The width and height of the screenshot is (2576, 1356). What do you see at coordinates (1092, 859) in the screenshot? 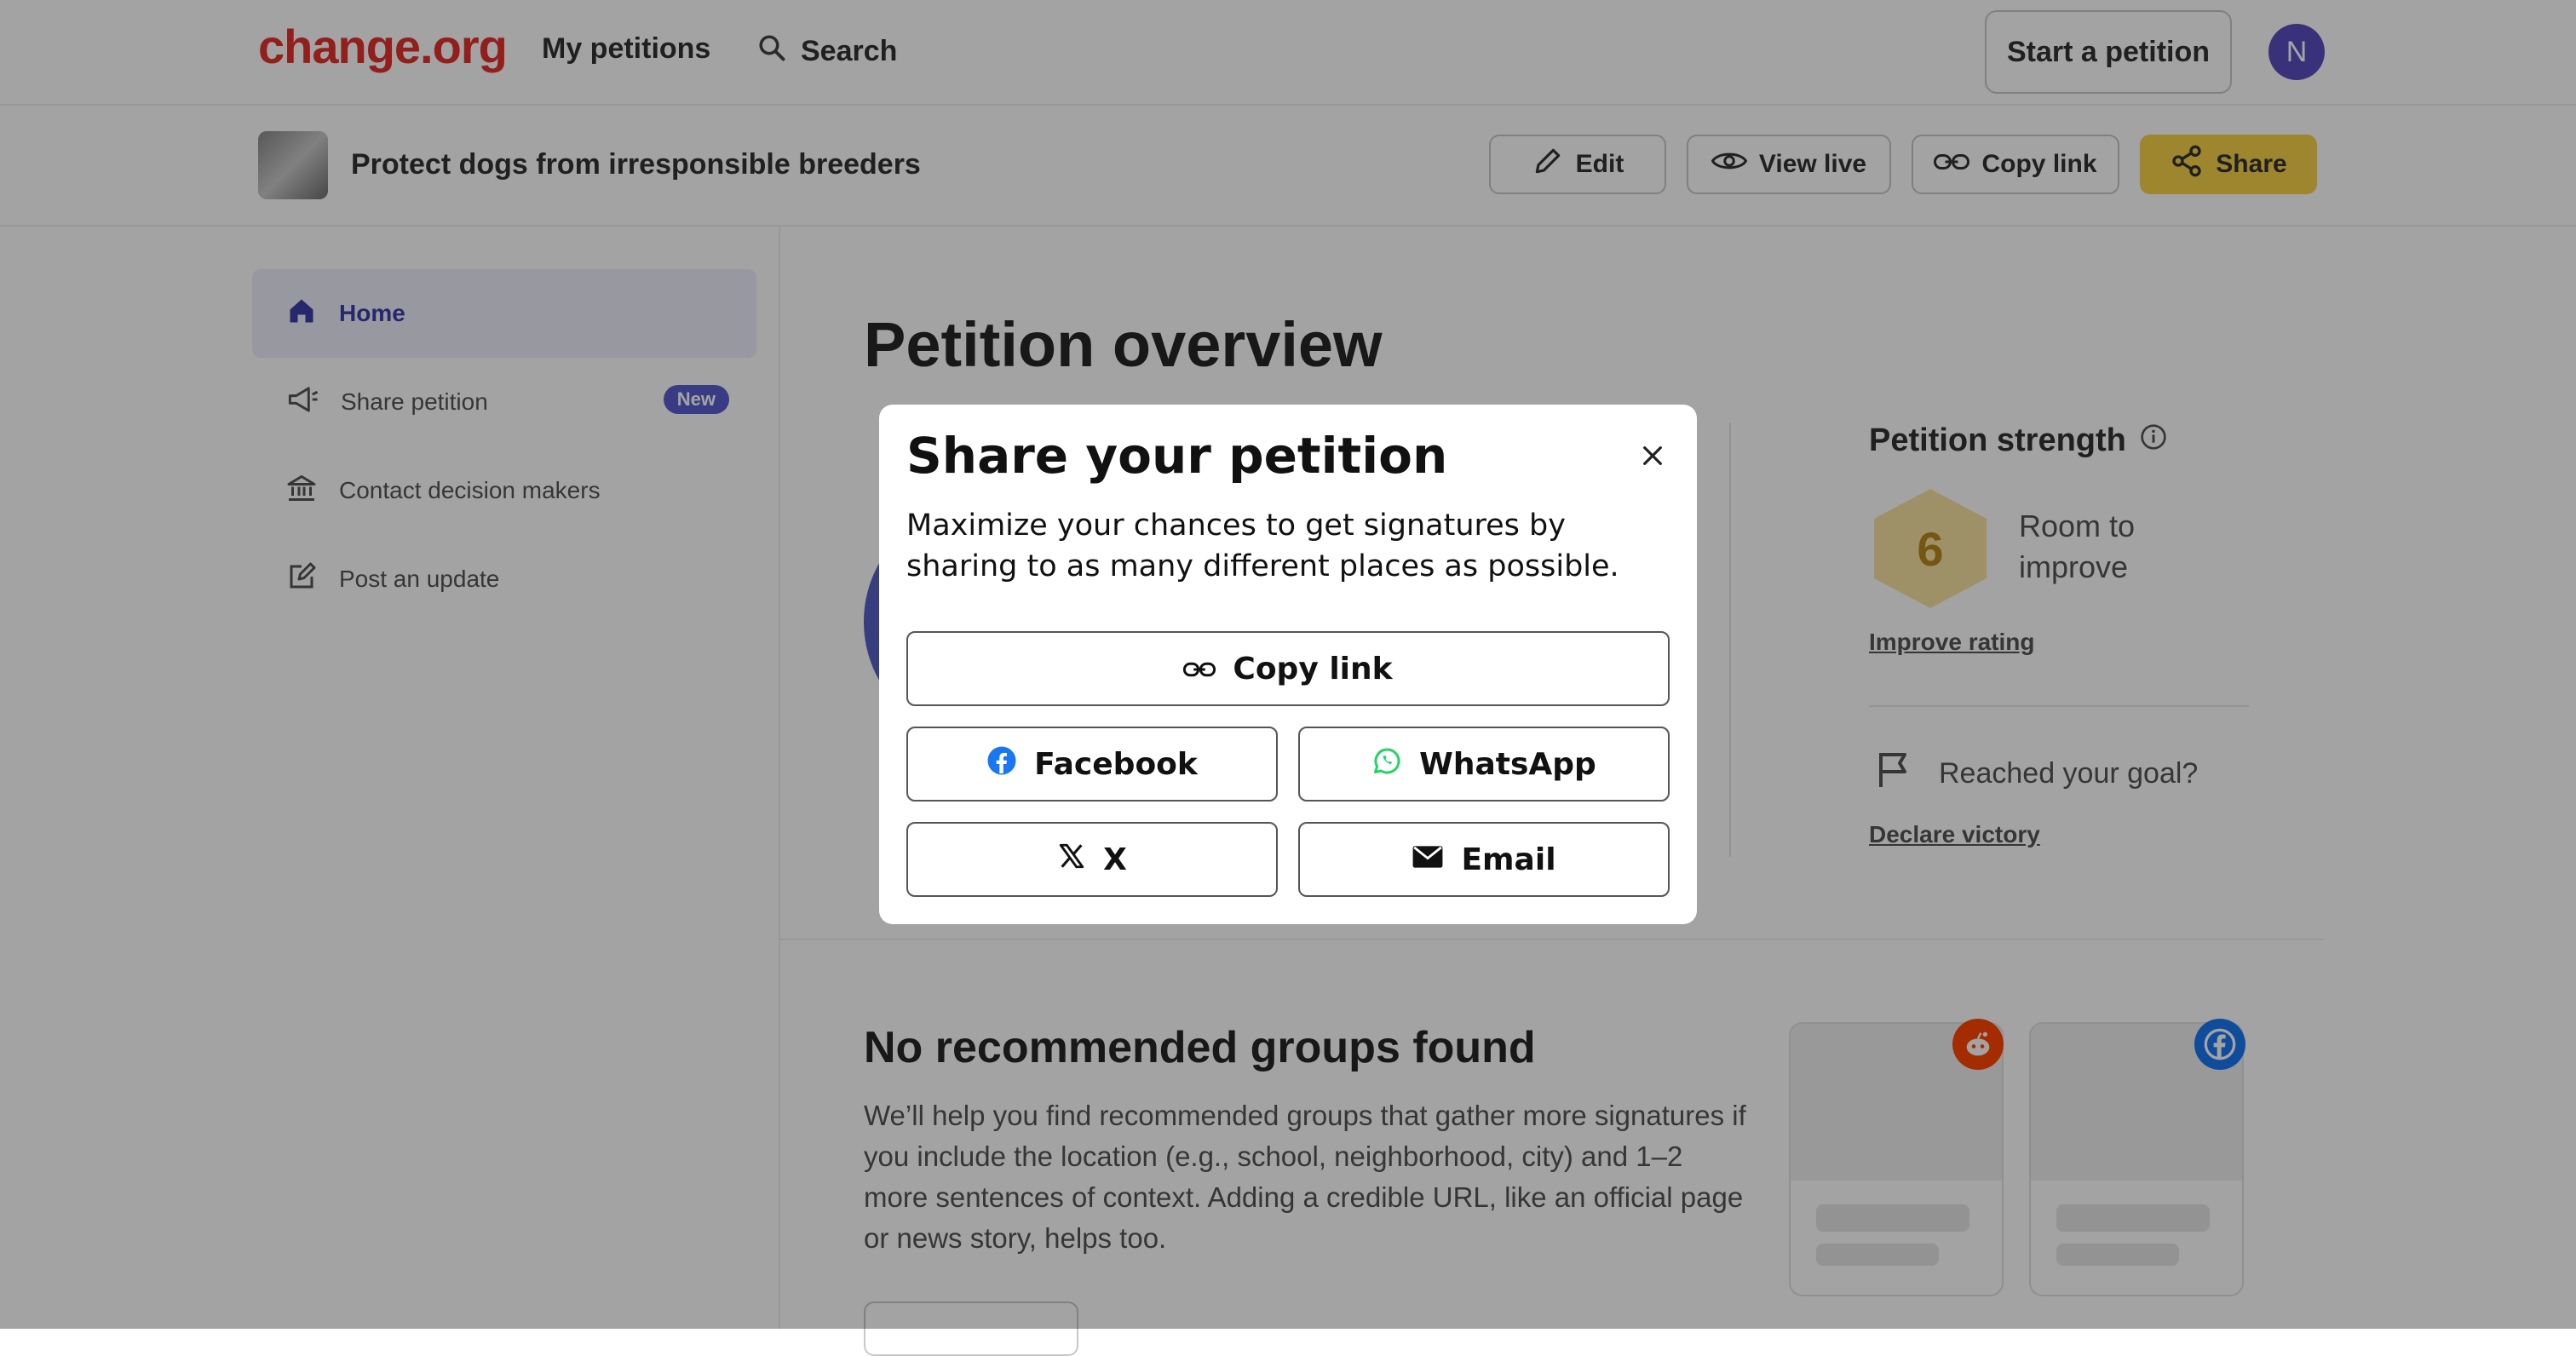
I see `x-share-button: X` at bounding box center [1092, 859].